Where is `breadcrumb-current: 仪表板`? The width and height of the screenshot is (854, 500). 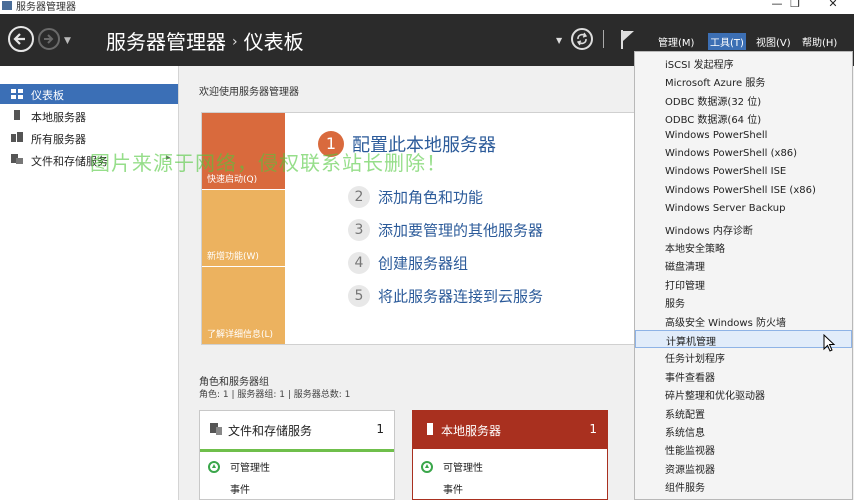 breadcrumb-current: 仪表板 is located at coordinates (273, 42).